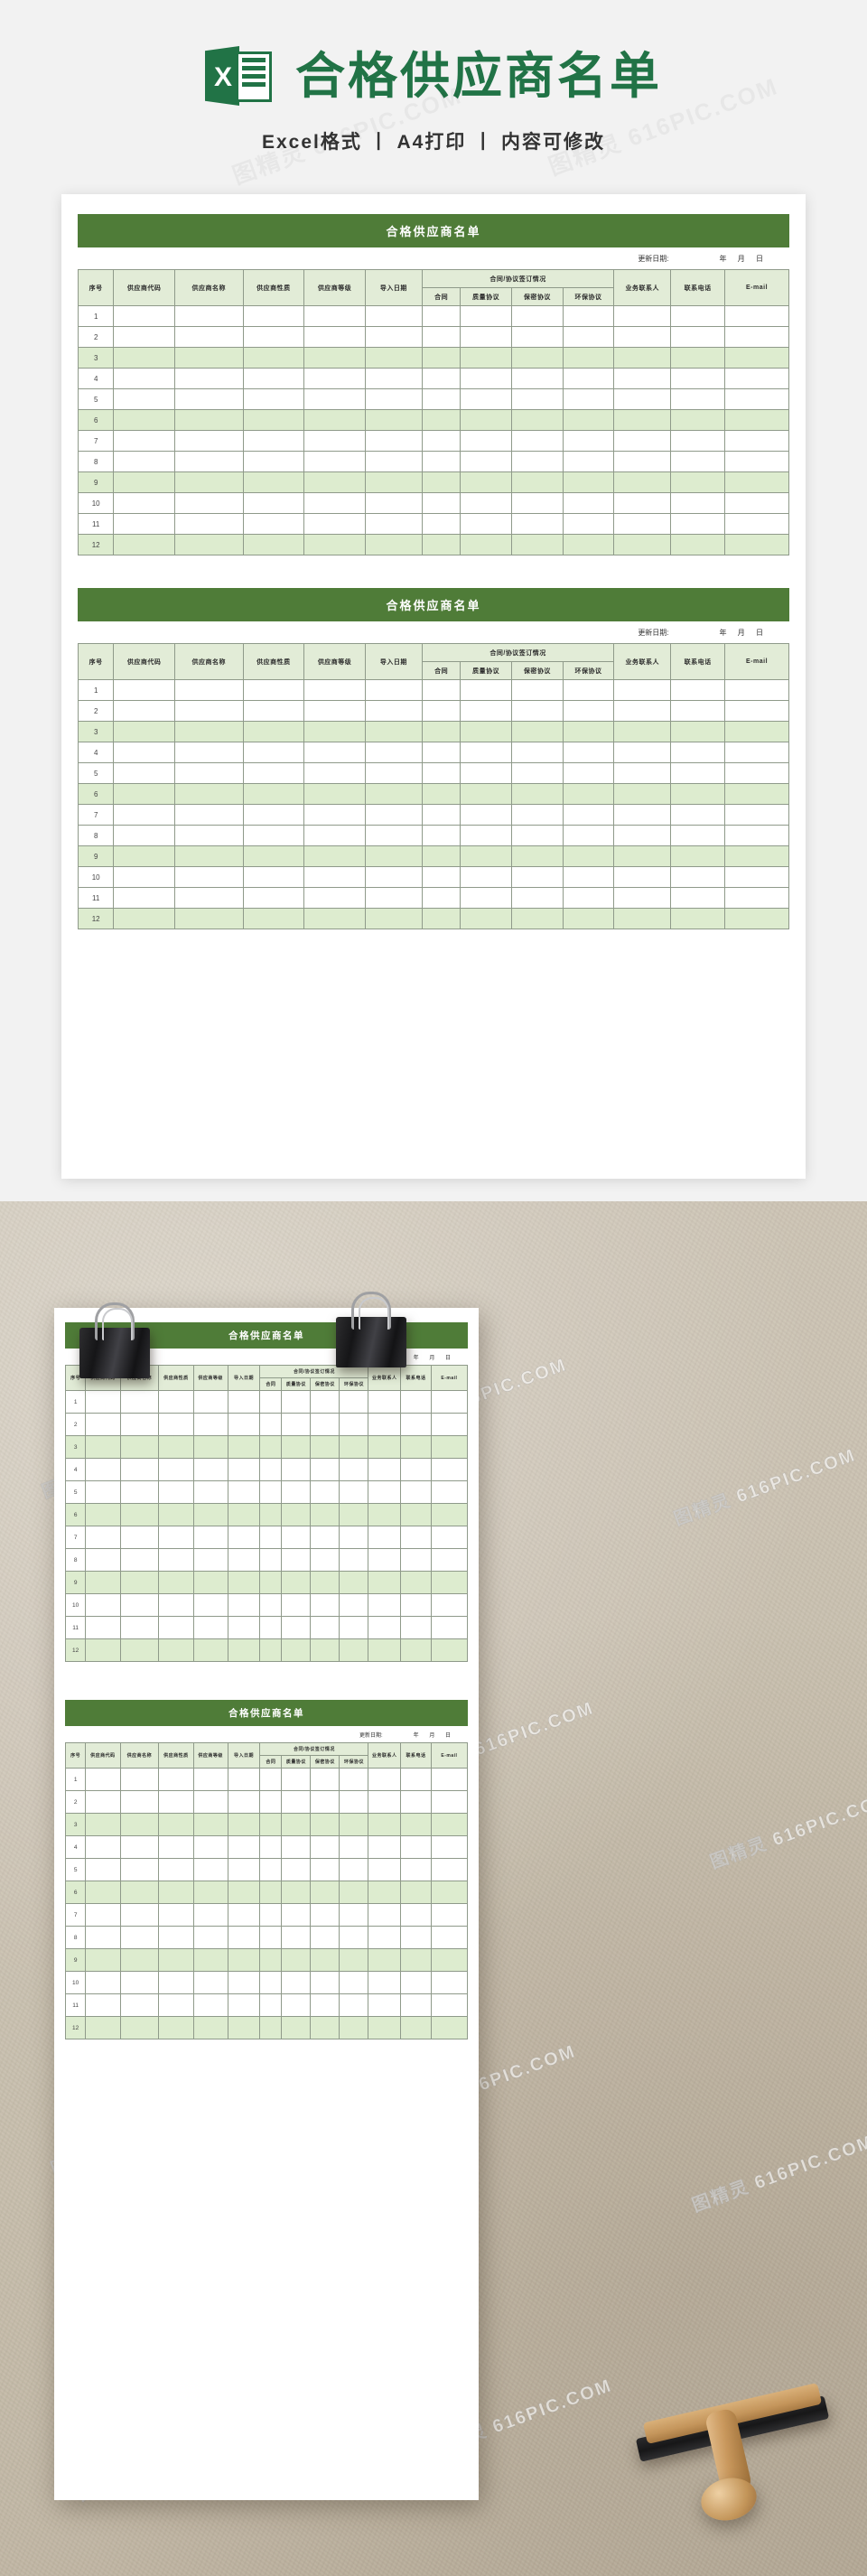  I want to click on table-row: 11, so click(267, 1627).